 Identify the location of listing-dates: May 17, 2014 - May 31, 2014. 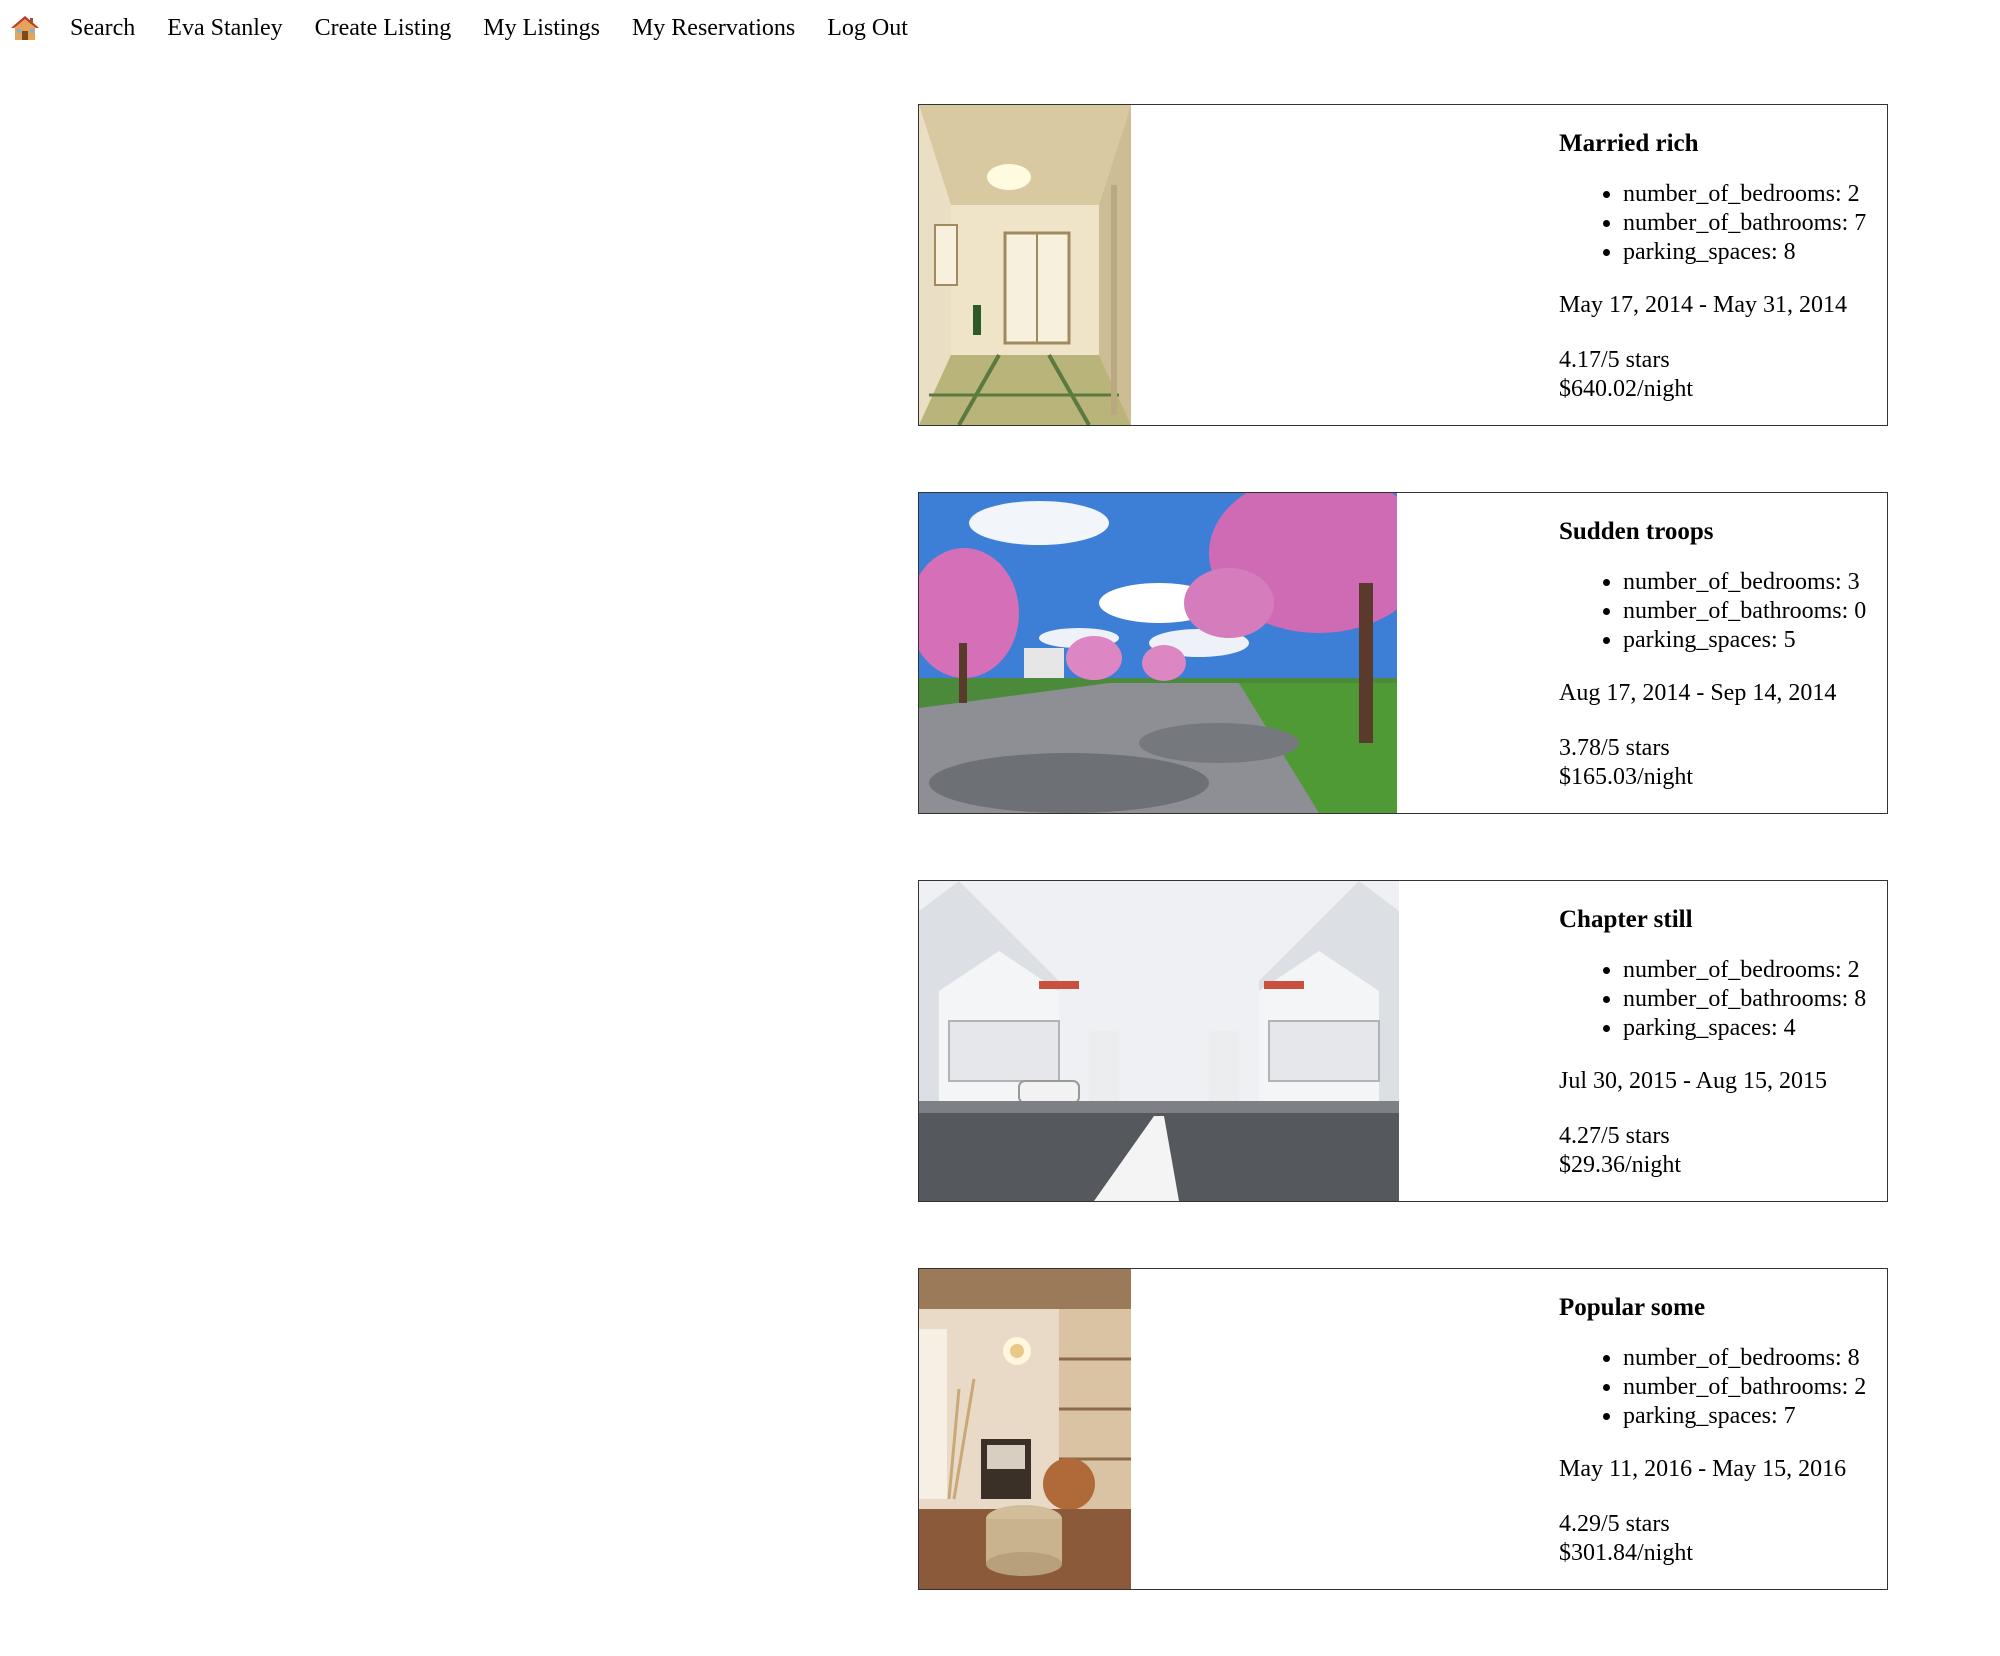
(1703, 305).